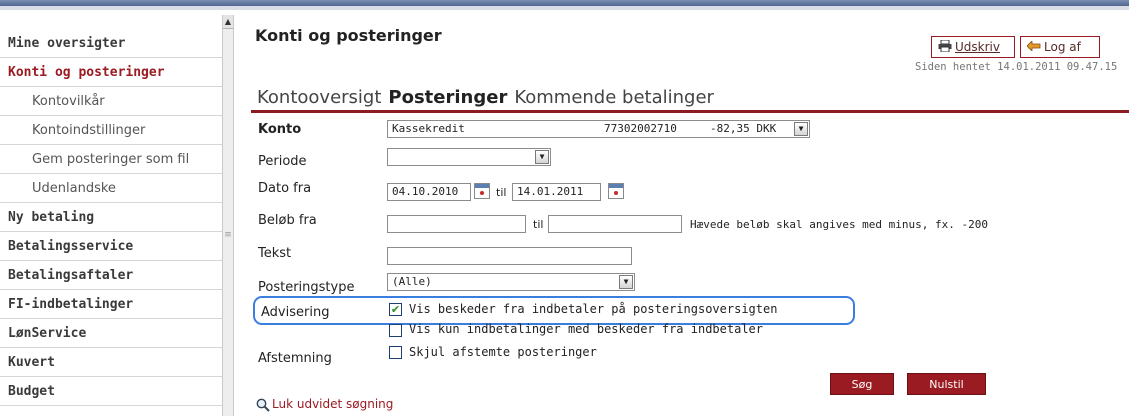 Image resolution: width=1129 pixels, height=416 pixels. Describe the element at coordinates (228, 235) in the screenshot. I see `scroll-grip-icon: ≡` at that location.